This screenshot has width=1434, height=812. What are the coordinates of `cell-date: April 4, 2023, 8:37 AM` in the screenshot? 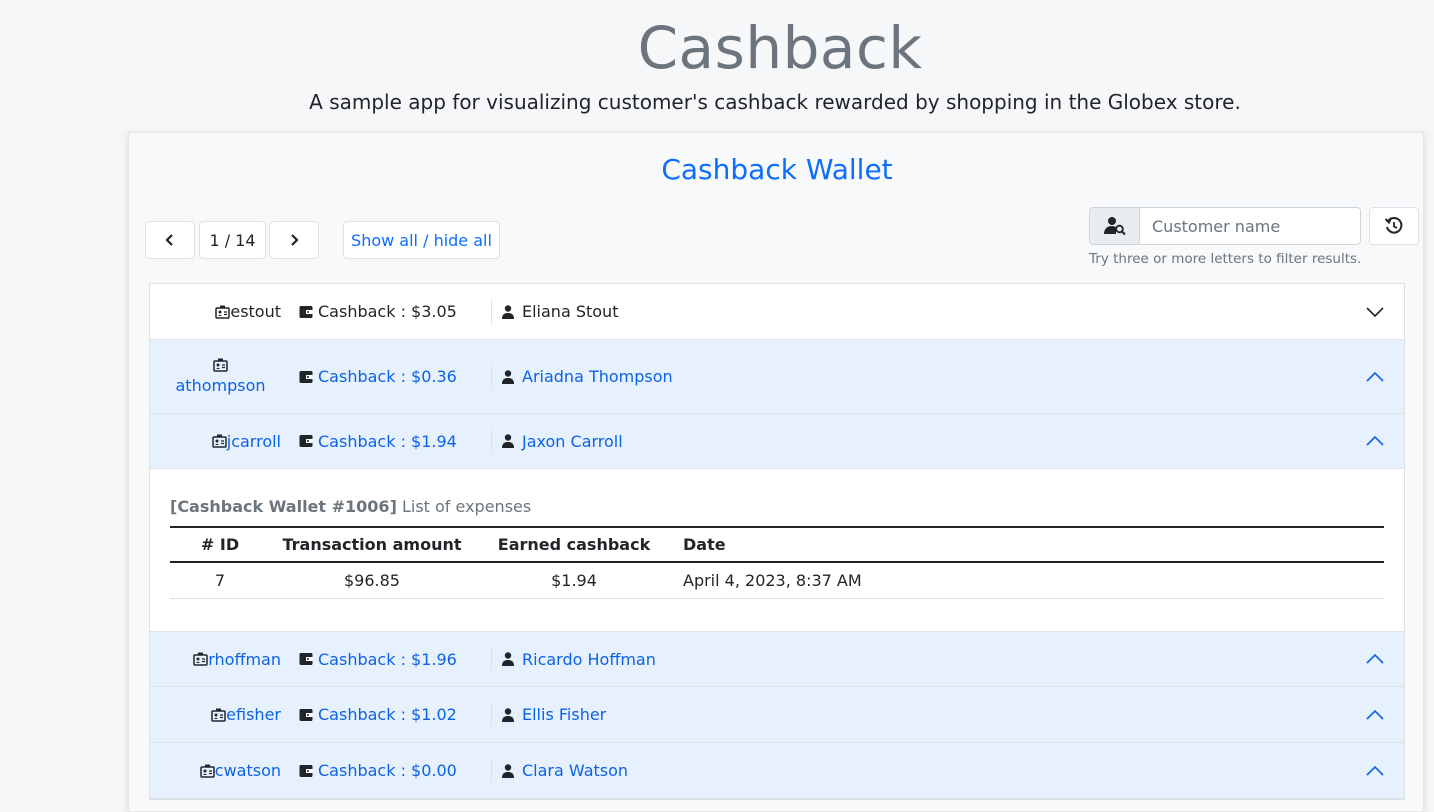 It's located at (1029, 580).